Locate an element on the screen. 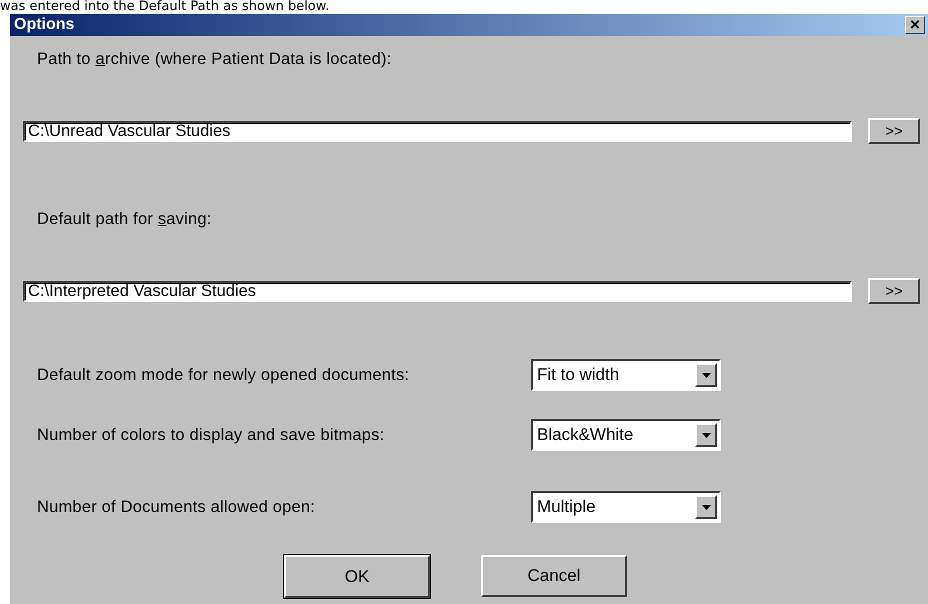 The width and height of the screenshot is (928, 604). dropdown: Black&White is located at coordinates (626, 435).